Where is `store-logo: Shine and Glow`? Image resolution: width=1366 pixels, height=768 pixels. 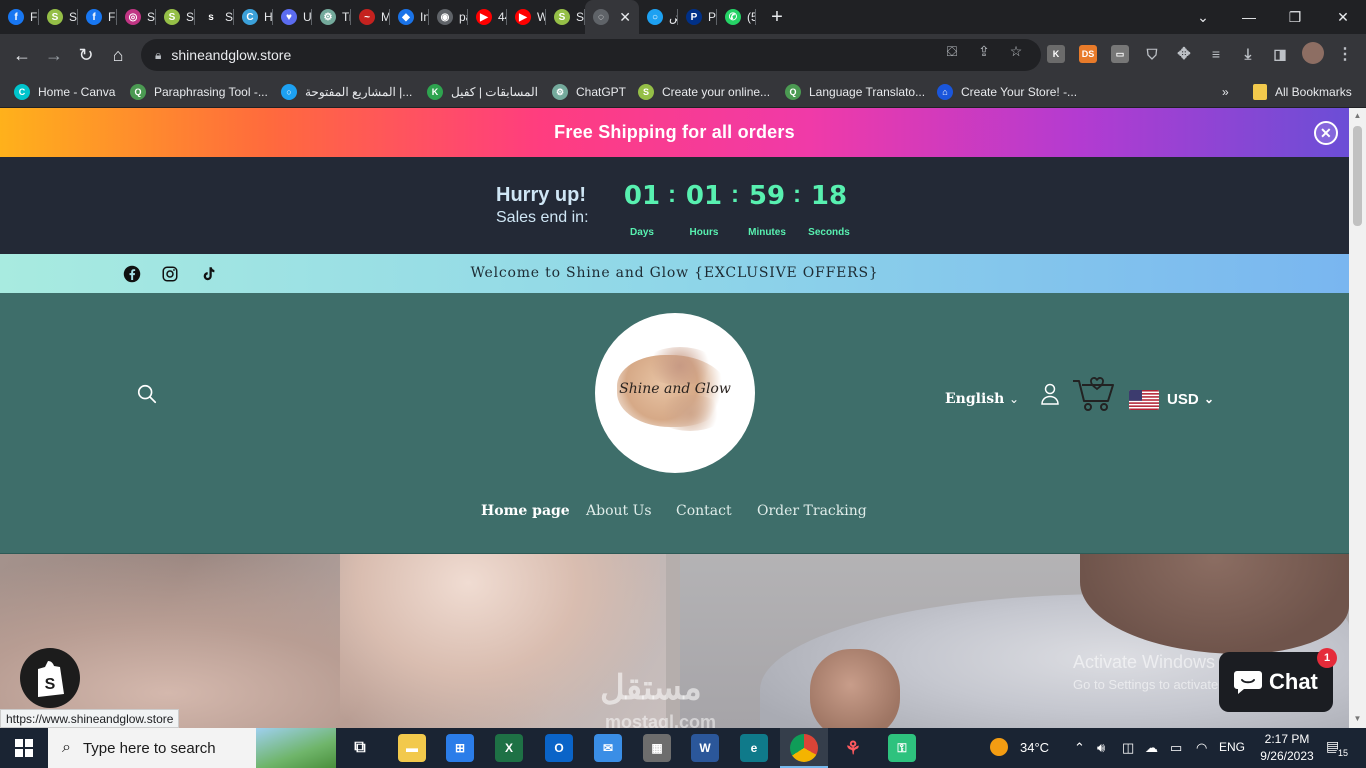 store-logo: Shine and Glow is located at coordinates (675, 393).